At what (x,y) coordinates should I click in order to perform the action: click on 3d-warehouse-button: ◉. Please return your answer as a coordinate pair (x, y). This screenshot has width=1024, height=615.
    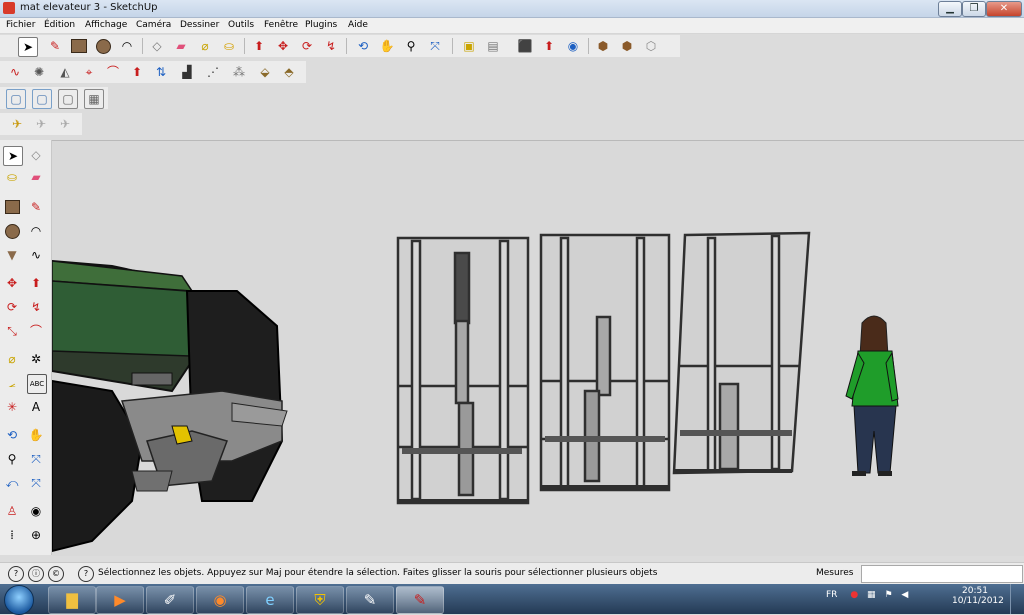
    Looking at the image, I should click on (573, 46).